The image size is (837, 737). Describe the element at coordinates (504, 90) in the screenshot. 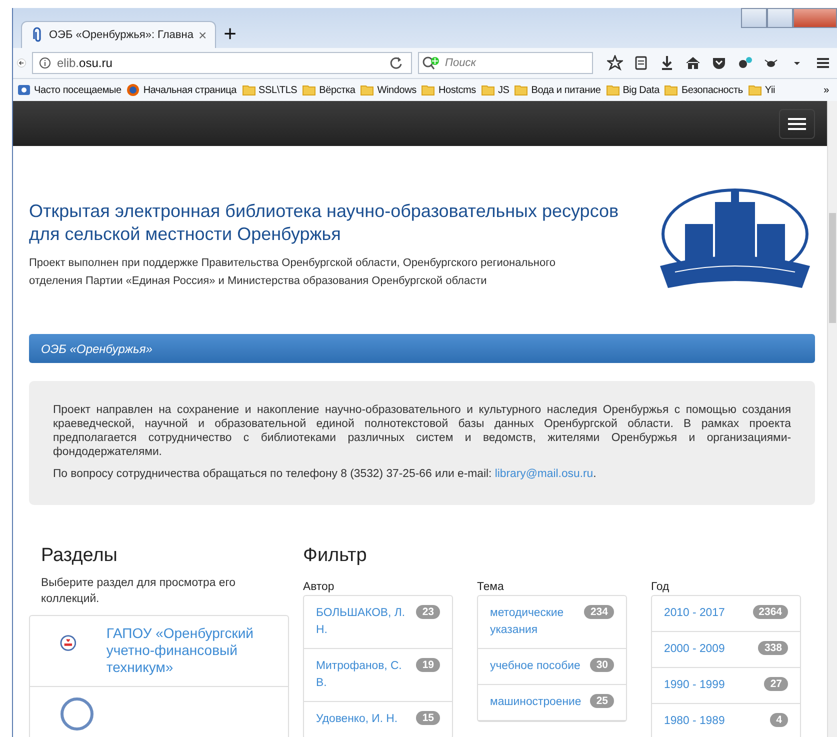

I see `bookmark-link: JS` at that location.